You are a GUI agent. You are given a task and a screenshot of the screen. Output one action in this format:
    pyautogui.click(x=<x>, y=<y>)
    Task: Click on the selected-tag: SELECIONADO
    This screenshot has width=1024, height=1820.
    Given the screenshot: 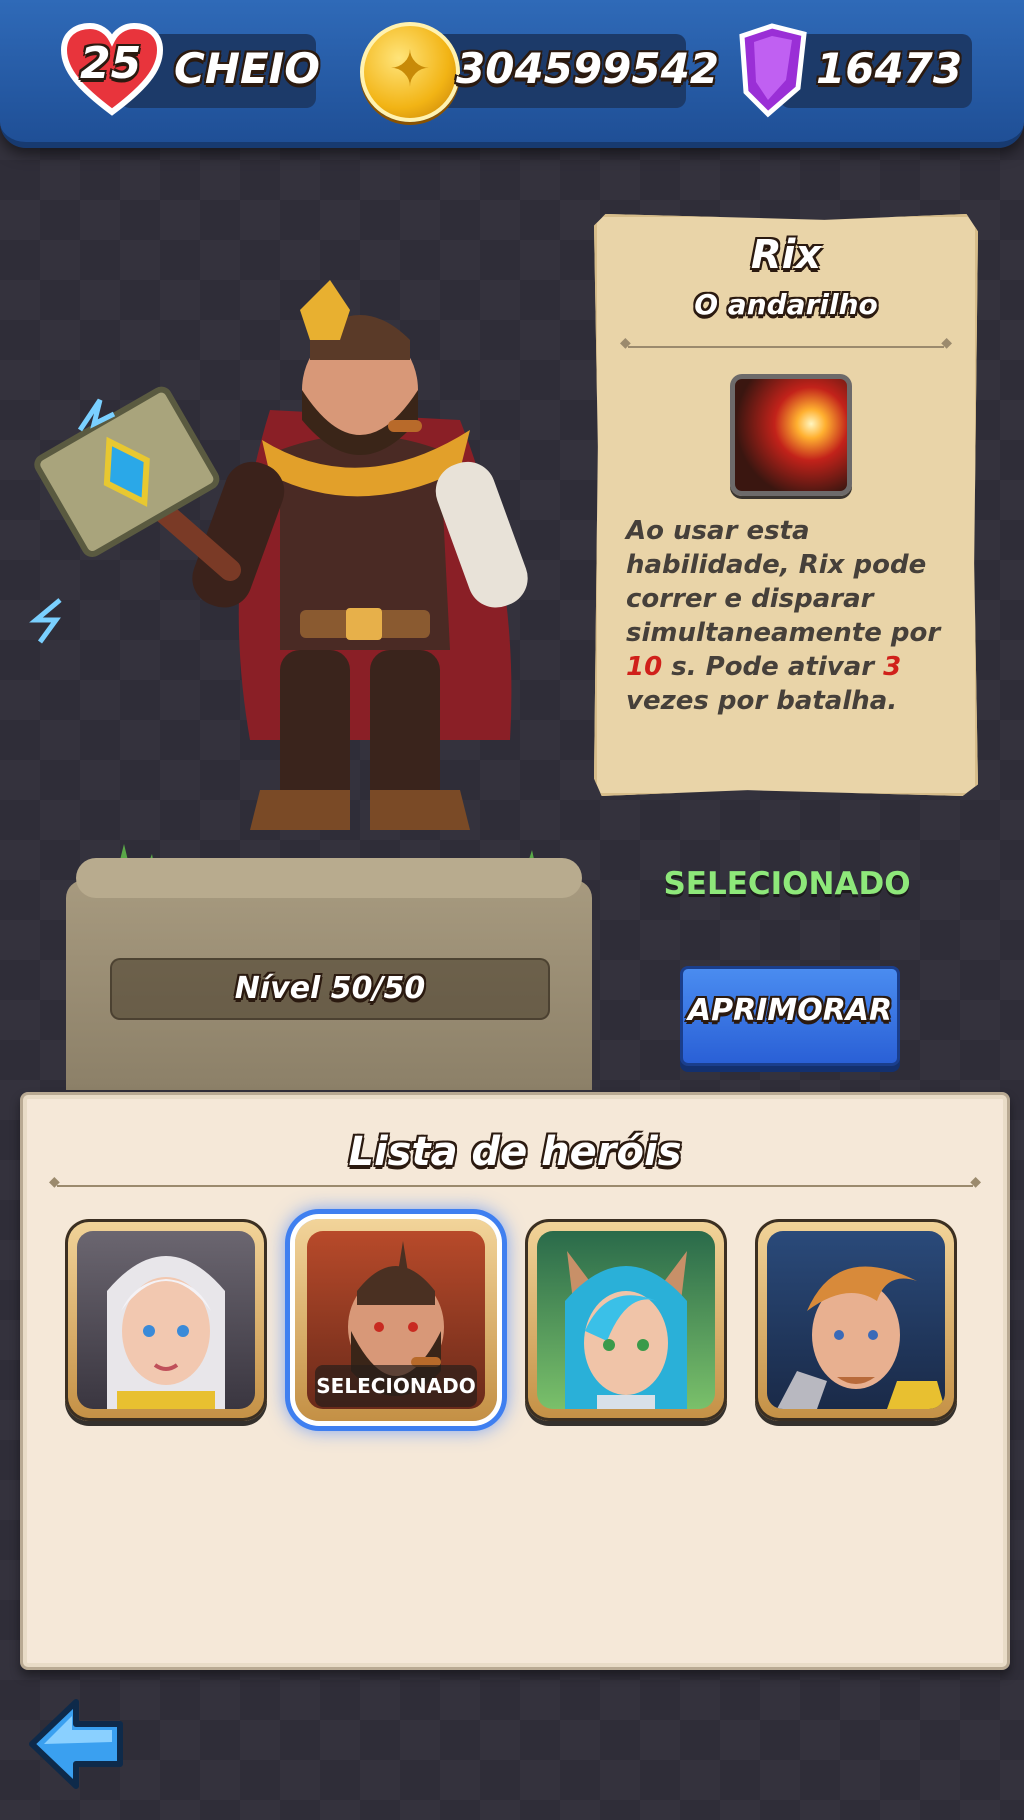 What is the action you would take?
    pyautogui.click(x=396, y=1386)
    